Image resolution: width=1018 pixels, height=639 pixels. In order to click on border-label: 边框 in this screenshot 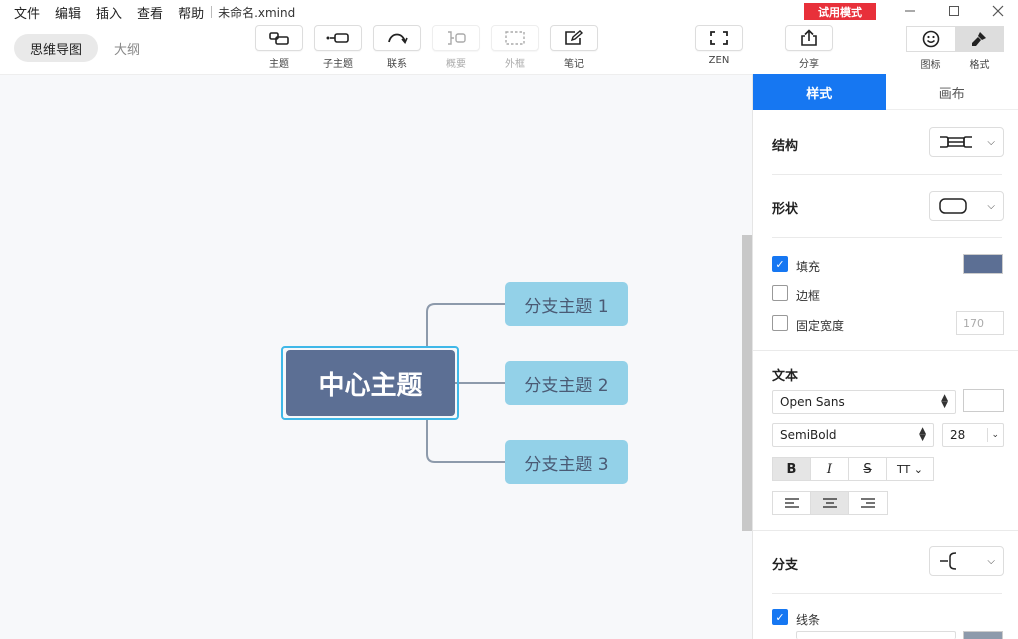, I will do `click(808, 296)`.